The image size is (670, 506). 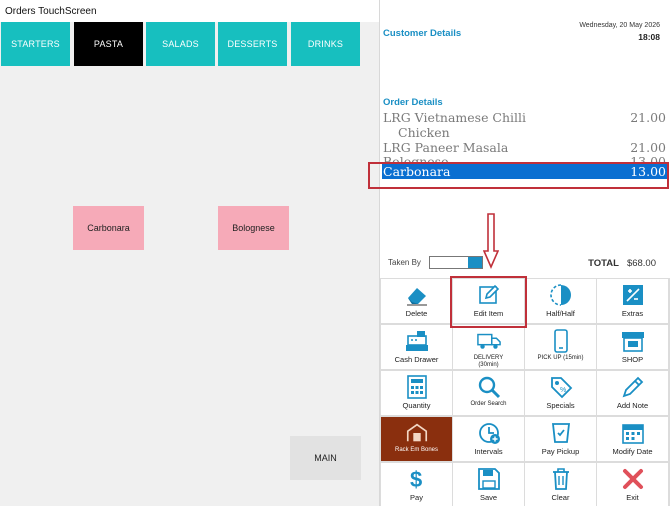 What do you see at coordinates (108, 228) in the screenshot?
I see `item-carbonara-button: Carbonara` at bounding box center [108, 228].